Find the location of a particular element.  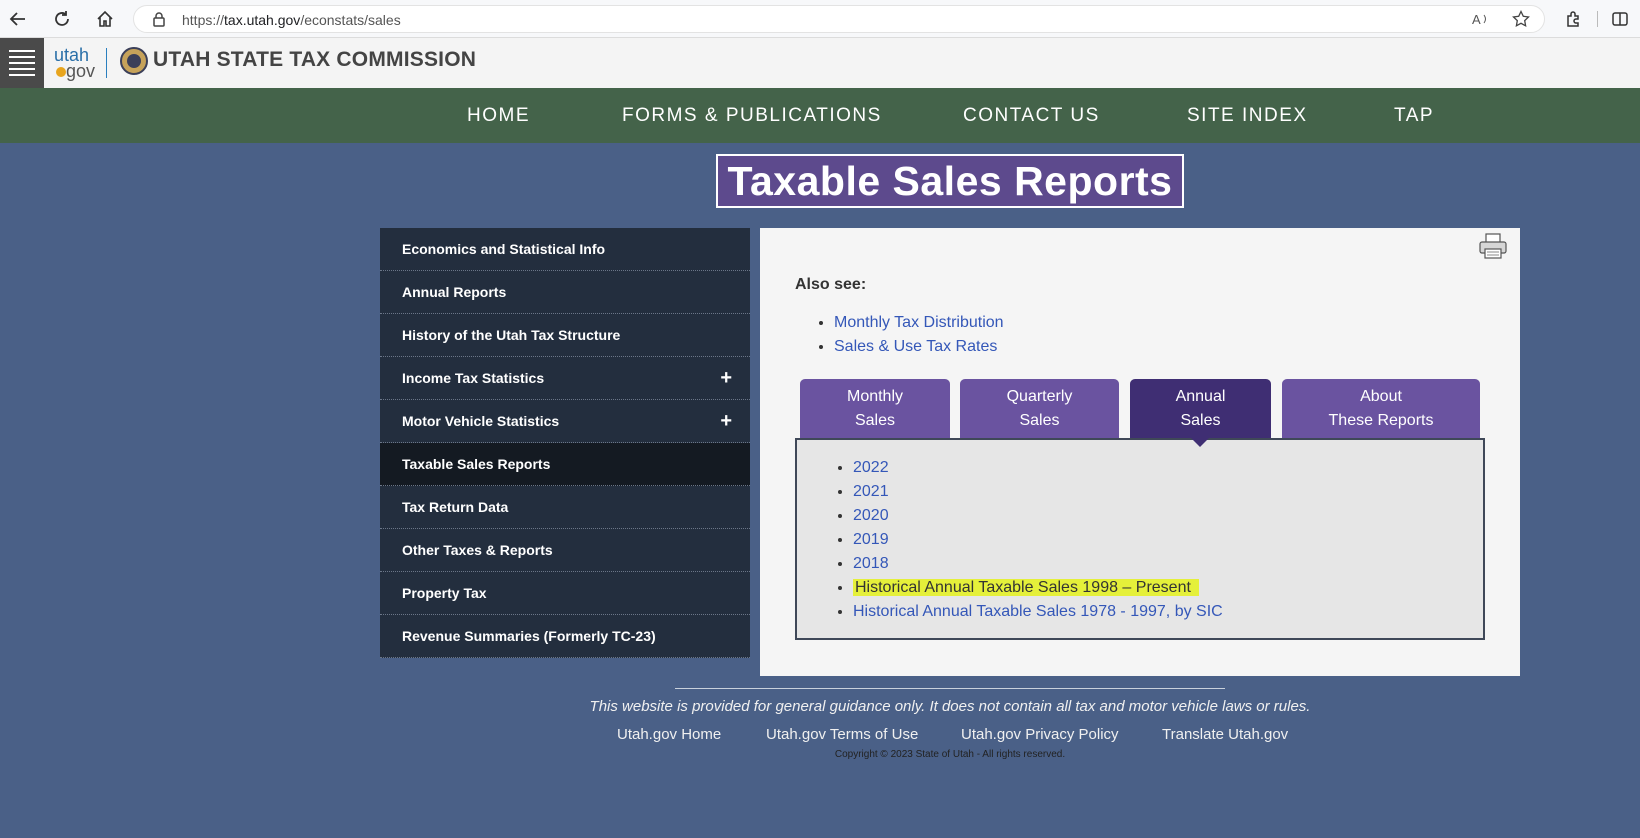

nav-home: HOME is located at coordinates (498, 116).